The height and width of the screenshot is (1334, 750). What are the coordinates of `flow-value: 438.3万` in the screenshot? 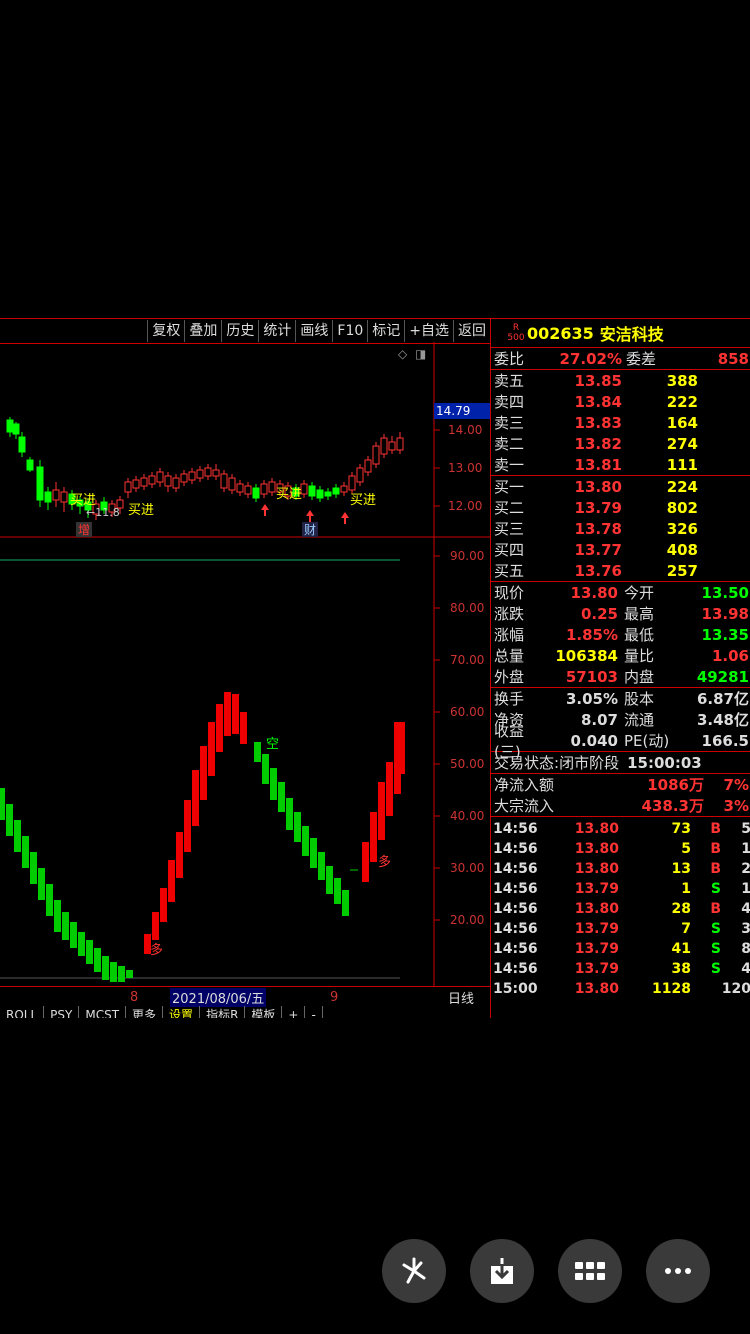 It's located at (672, 806).